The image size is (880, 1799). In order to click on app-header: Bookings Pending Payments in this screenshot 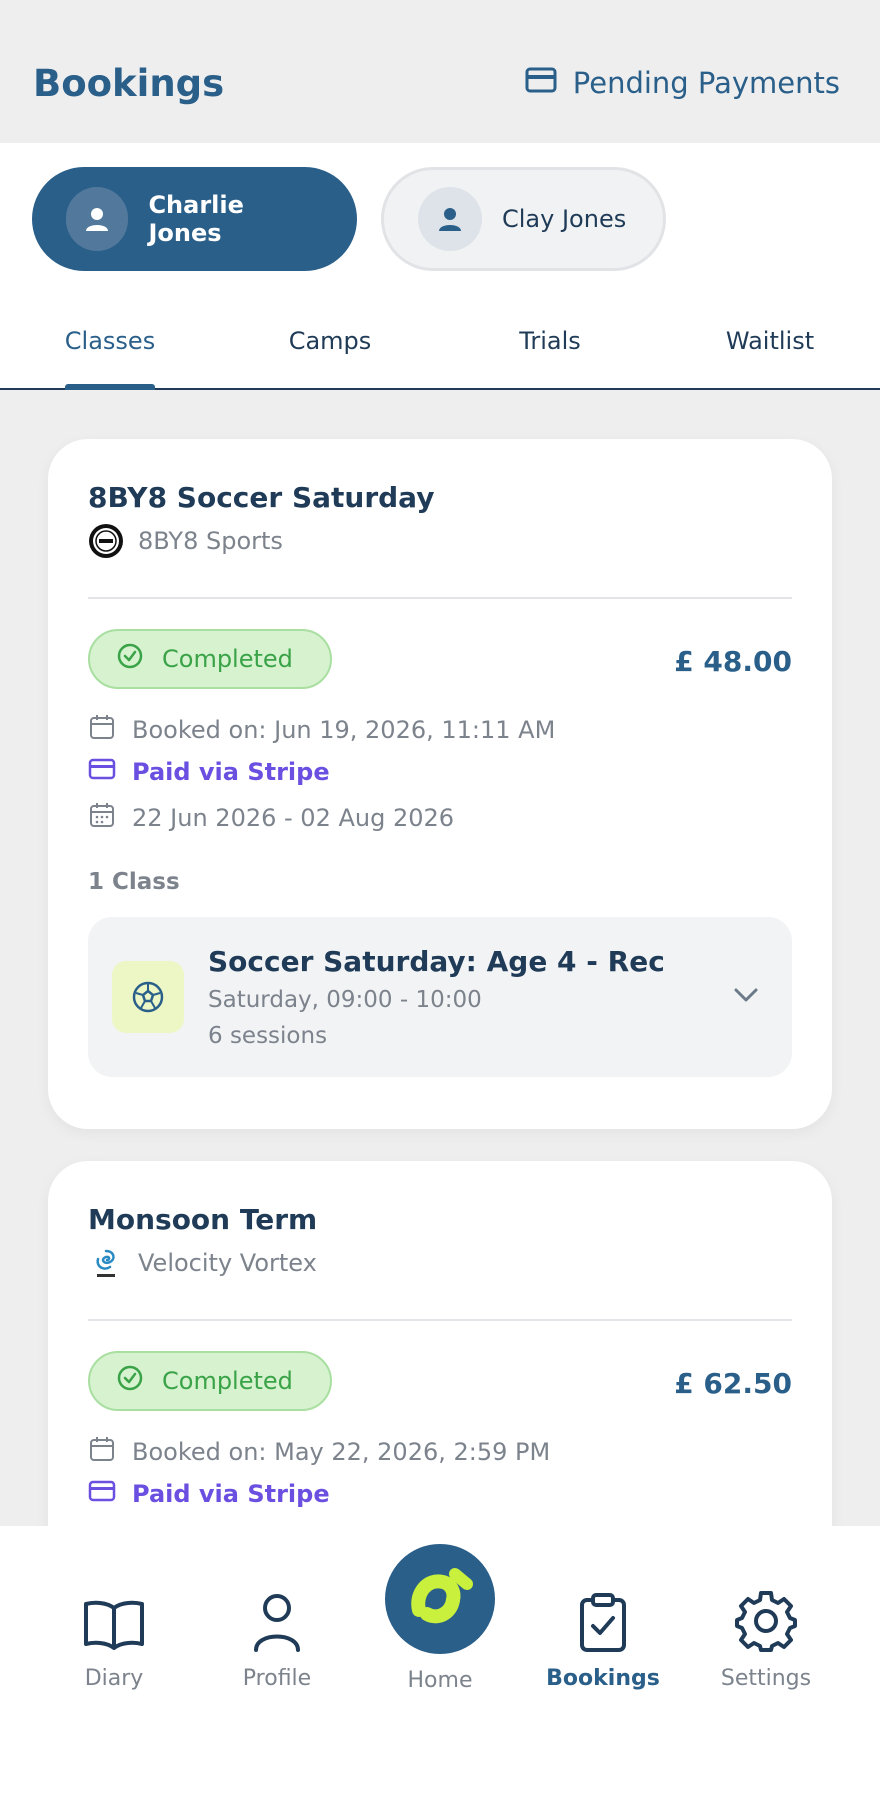, I will do `click(440, 71)`.